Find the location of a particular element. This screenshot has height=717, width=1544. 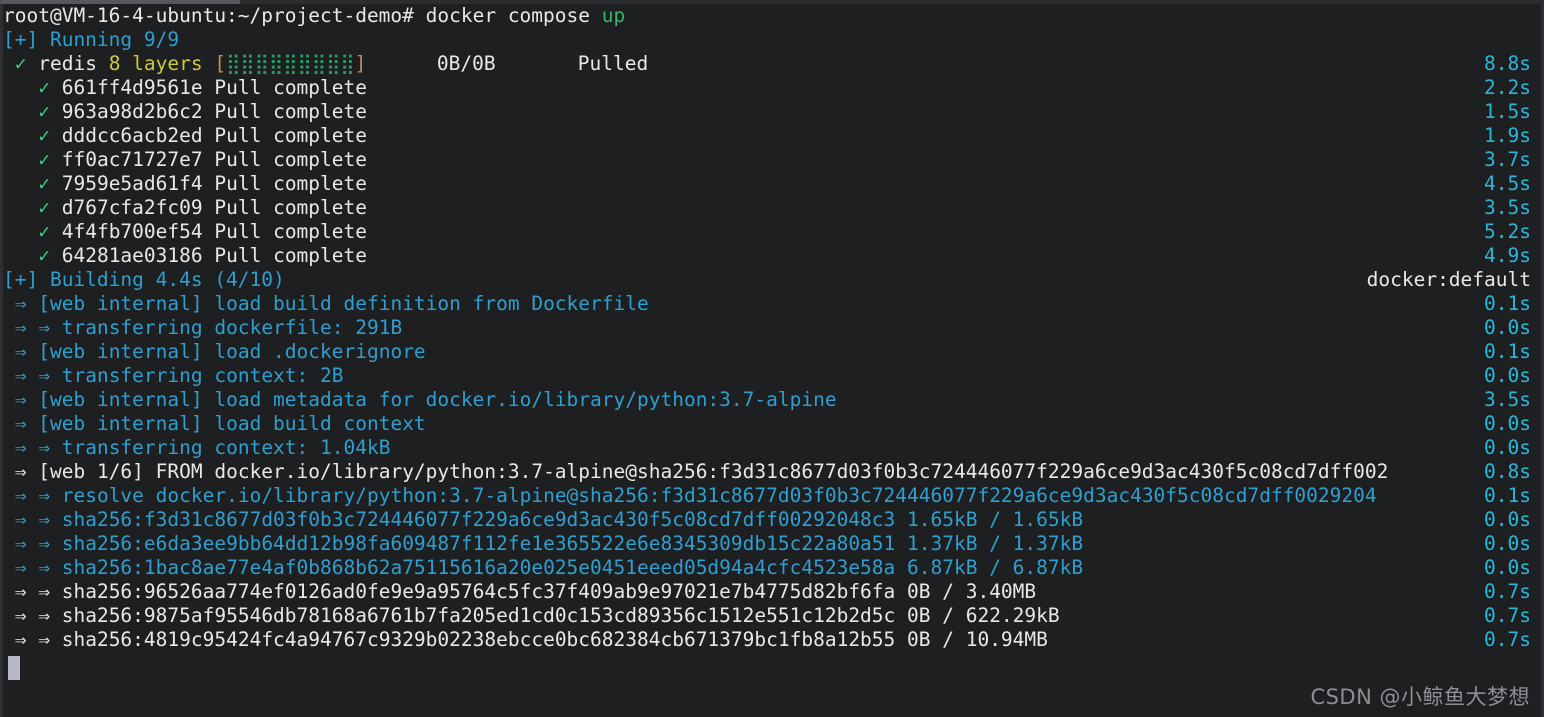

build-step-line: ⇒ ⇒ transferring context: 1.04kB 0.0s is located at coordinates (772, 448).